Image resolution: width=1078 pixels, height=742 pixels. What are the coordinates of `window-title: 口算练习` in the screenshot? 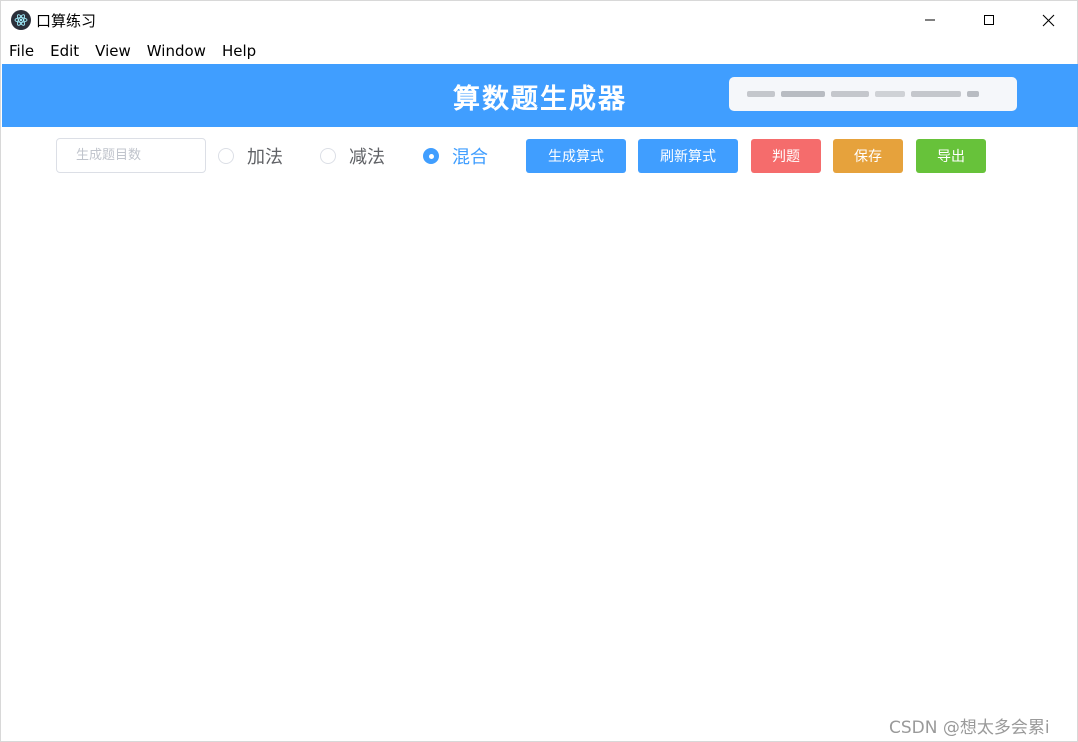 It's located at (66, 21).